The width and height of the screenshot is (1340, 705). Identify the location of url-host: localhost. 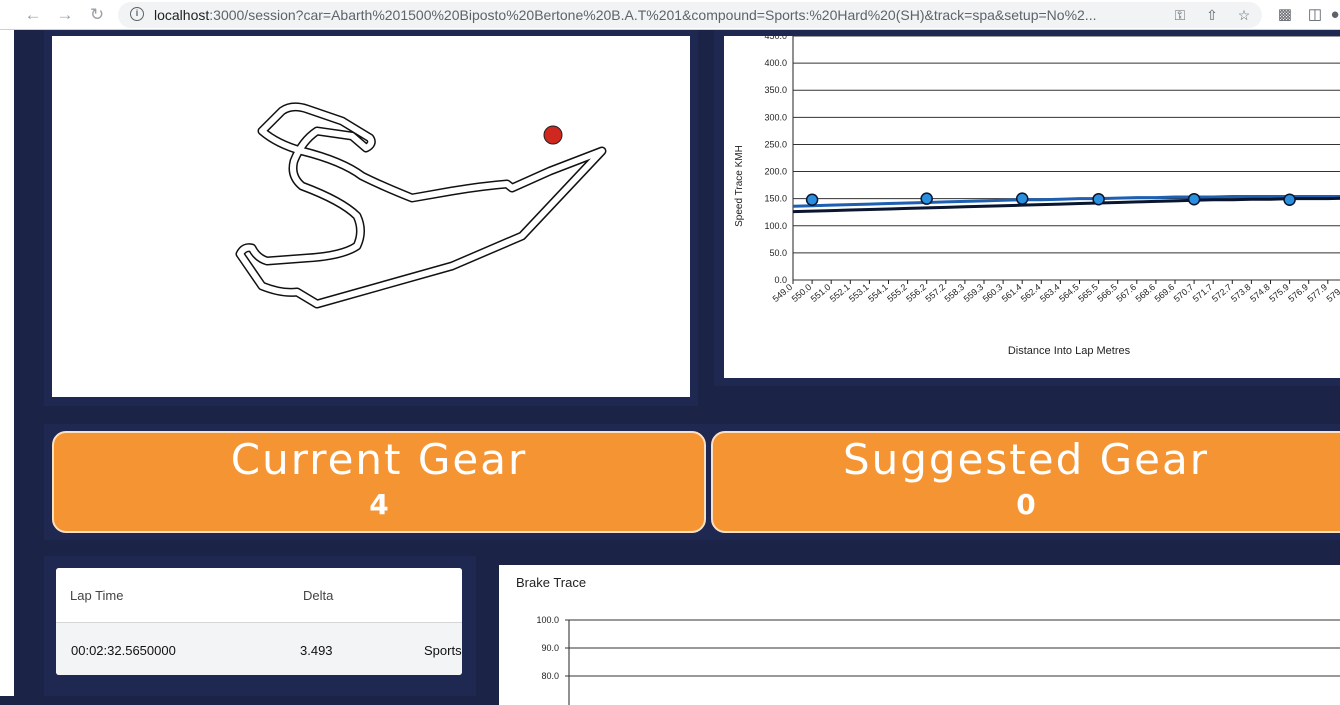
(182, 15).